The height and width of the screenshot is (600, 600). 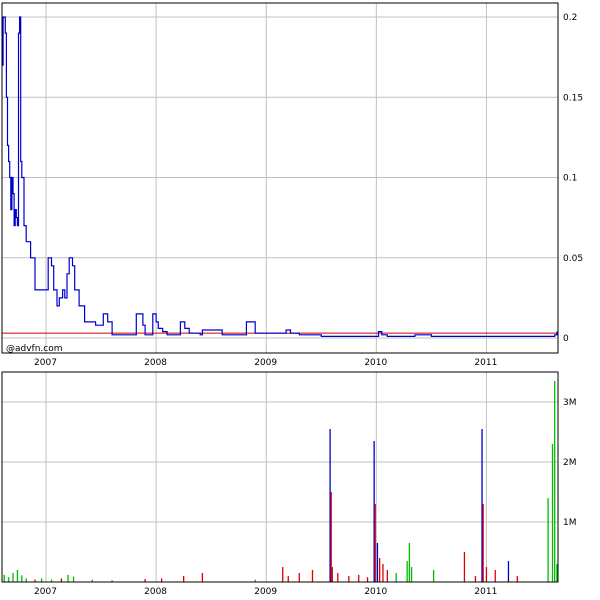 What do you see at coordinates (34, 349) in the screenshot?
I see `watermark: @advfn.com` at bounding box center [34, 349].